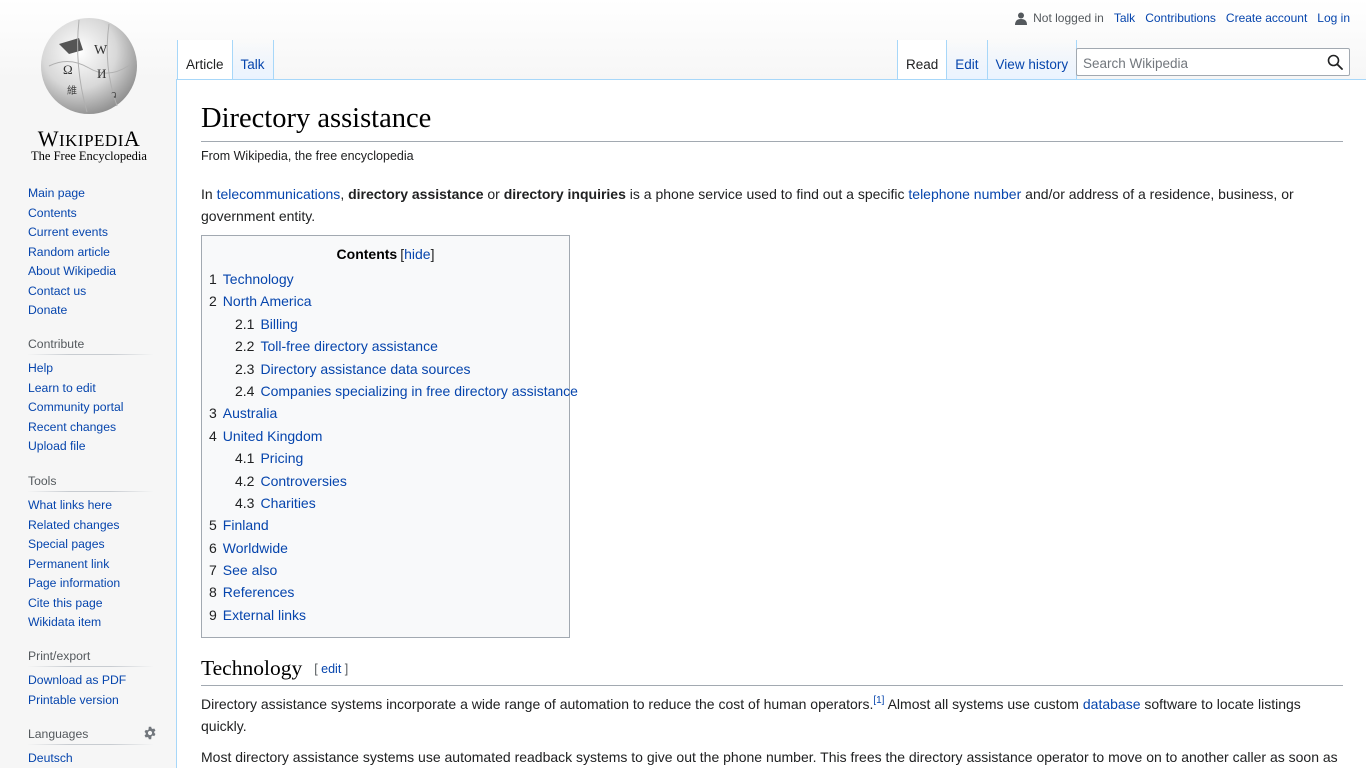 This screenshot has height=768, width=1366. Describe the element at coordinates (245, 390) in the screenshot. I see `toc-number: 2.4` at that location.